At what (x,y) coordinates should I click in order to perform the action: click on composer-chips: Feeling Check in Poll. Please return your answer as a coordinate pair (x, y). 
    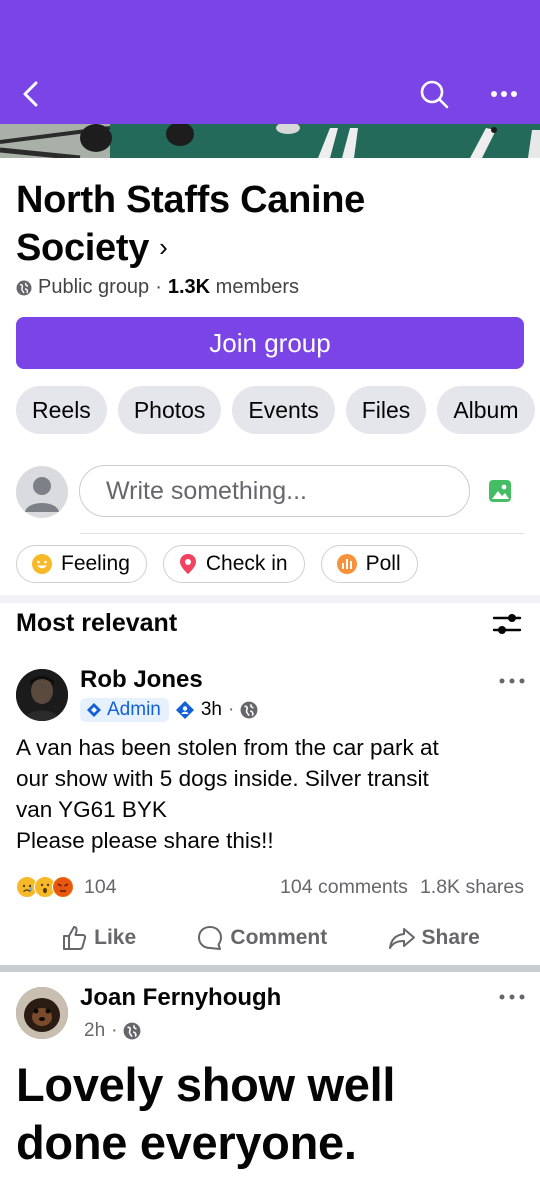
    Looking at the image, I should click on (217, 564).